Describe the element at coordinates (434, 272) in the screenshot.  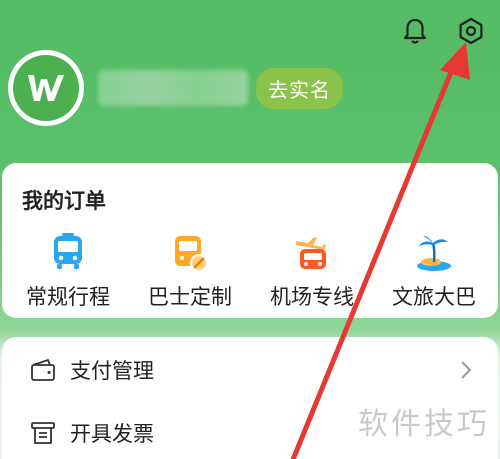
I see `order-item-tourism-bus: 文旅大巴` at that location.